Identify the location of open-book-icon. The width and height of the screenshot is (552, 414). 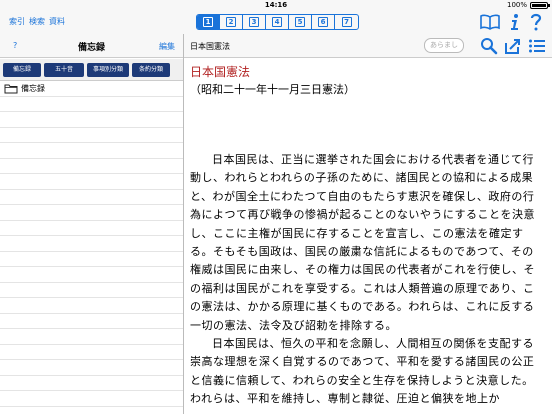
(490, 22).